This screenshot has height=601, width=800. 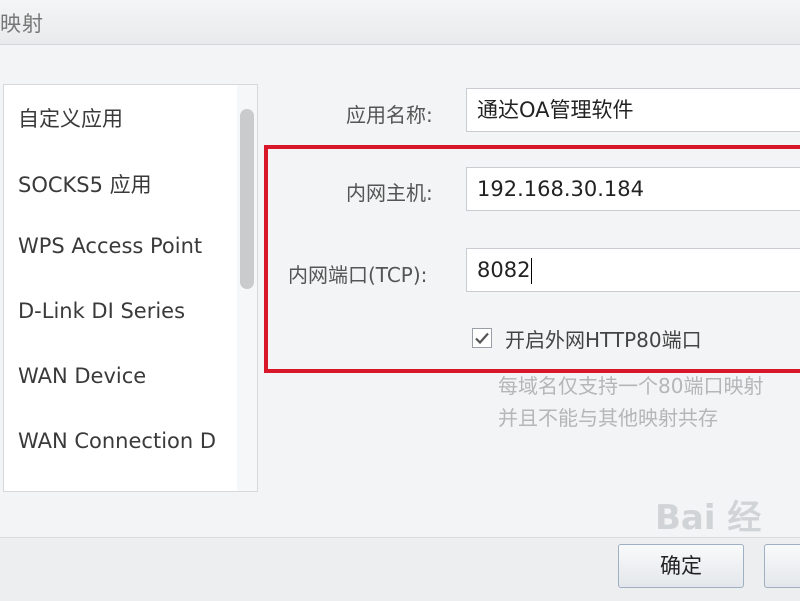 I want to click on app-list-item: WPS Access Point, so click(x=110, y=246).